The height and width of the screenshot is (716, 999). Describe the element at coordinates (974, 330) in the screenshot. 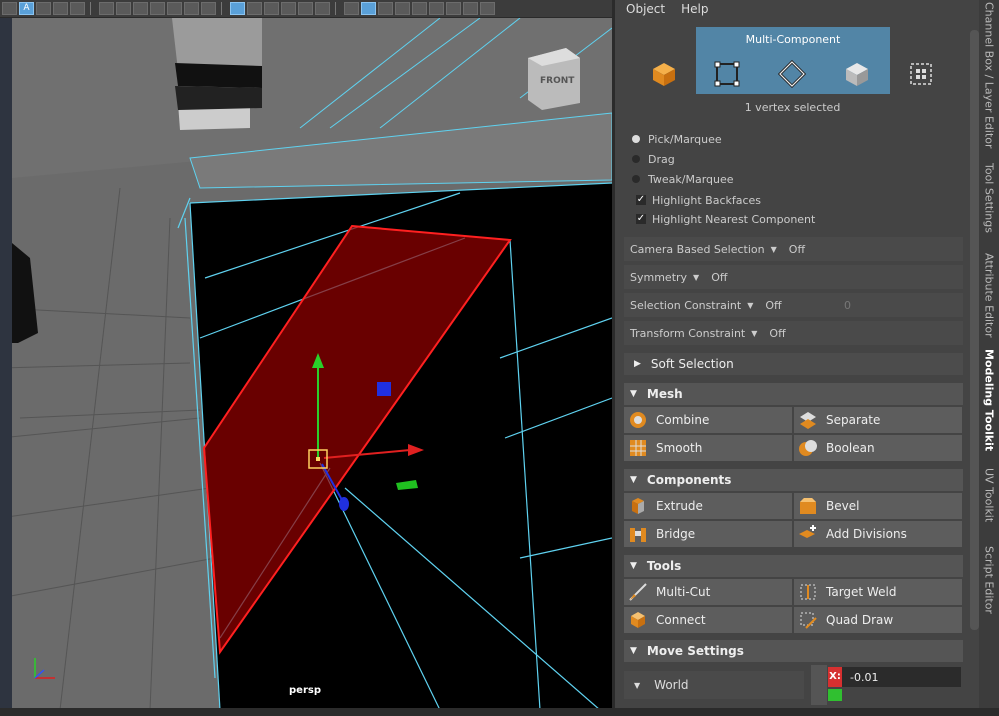

I see `panel-scrollbar` at that location.